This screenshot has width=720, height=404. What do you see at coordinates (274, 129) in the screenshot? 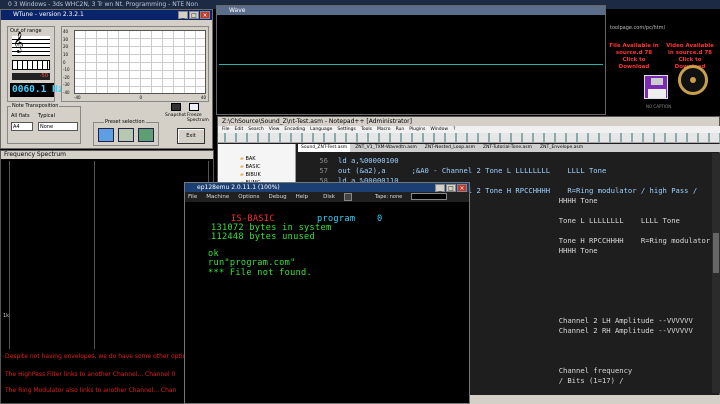
I see `menu-view: View` at bounding box center [274, 129].